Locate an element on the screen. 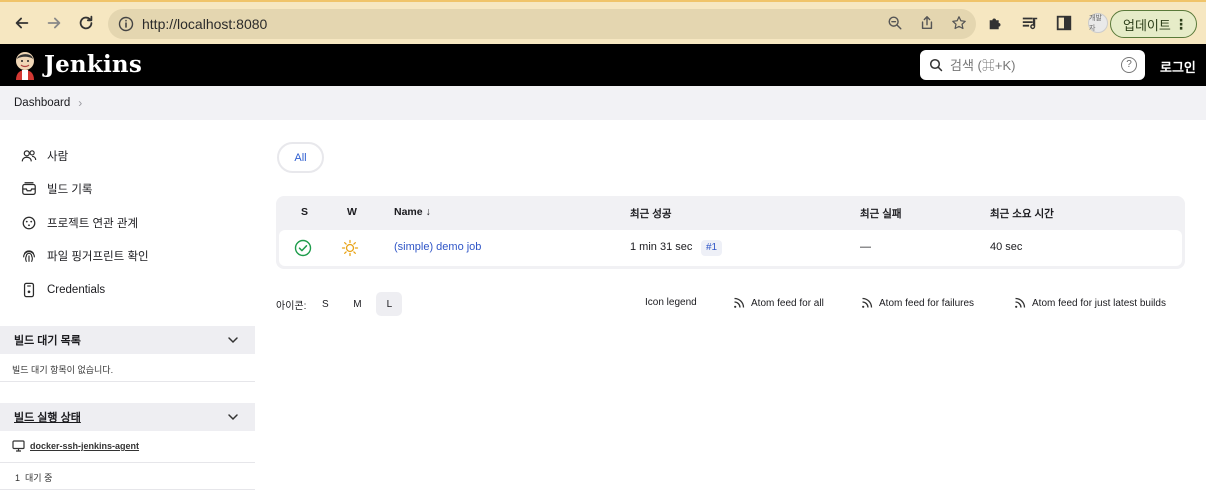  back-arrow-icon is located at coordinates (22, 23).